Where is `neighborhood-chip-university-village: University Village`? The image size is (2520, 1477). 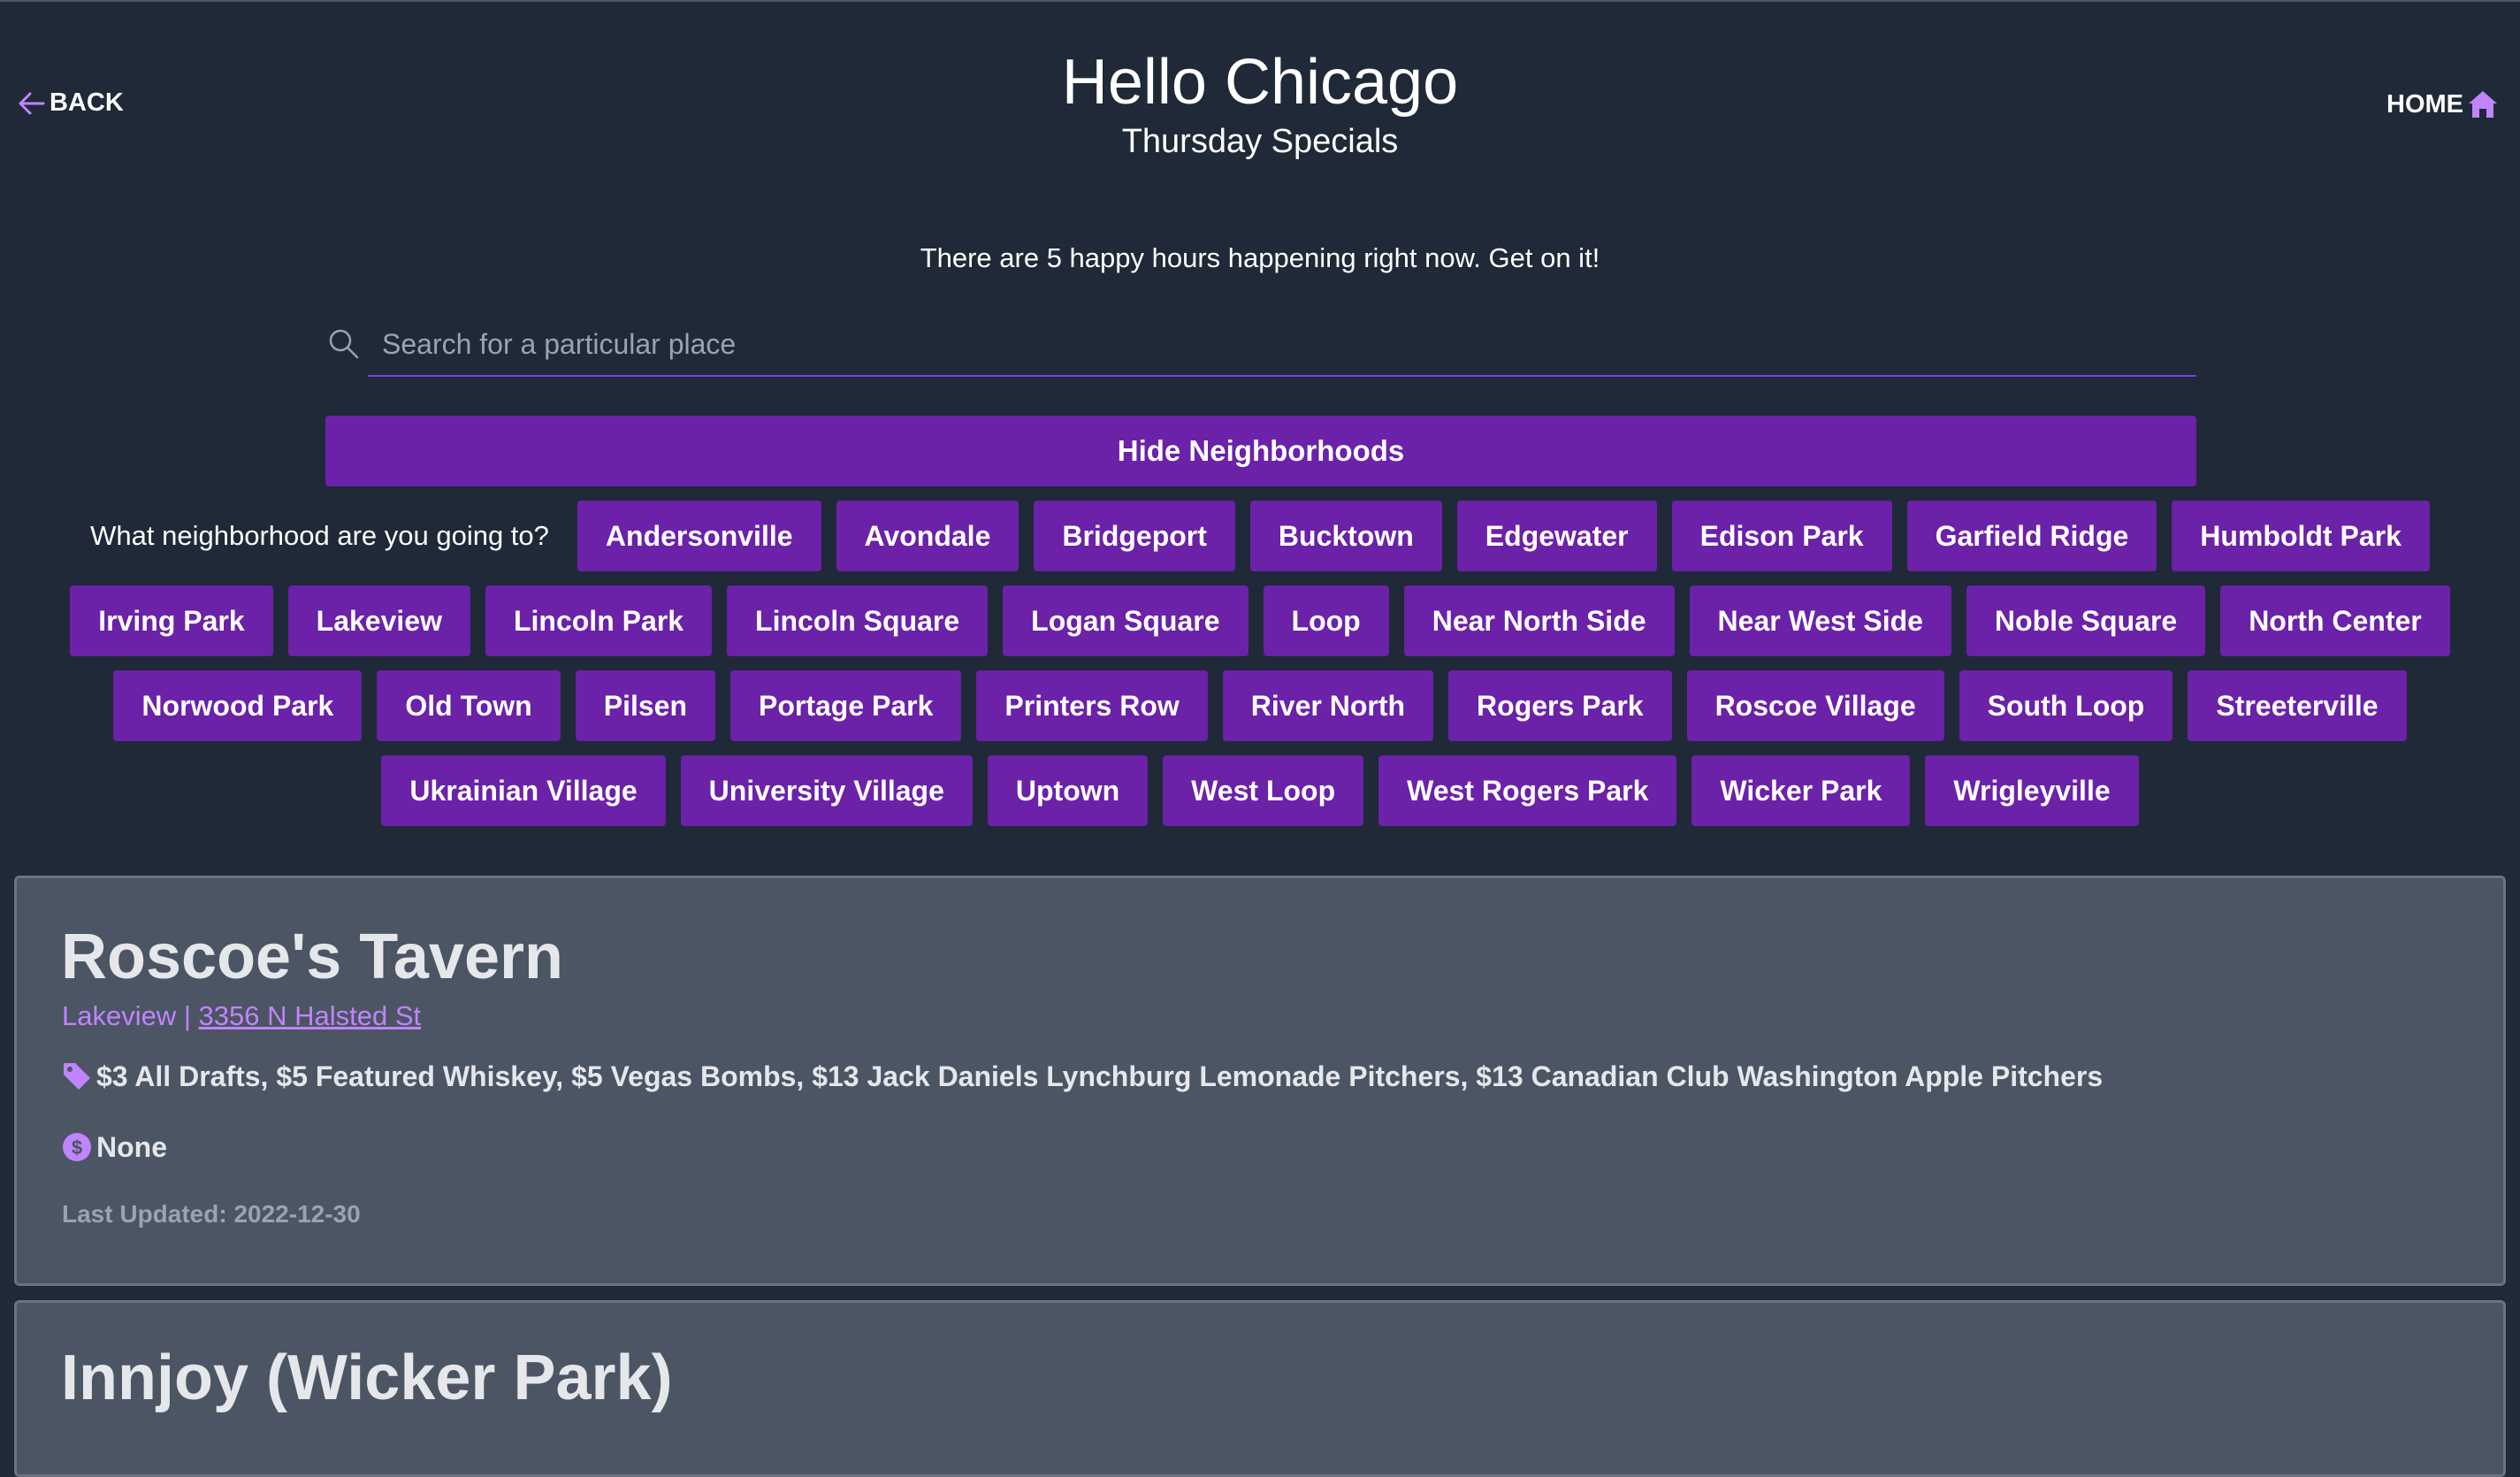 neighborhood-chip-university-village: University Village is located at coordinates (826, 790).